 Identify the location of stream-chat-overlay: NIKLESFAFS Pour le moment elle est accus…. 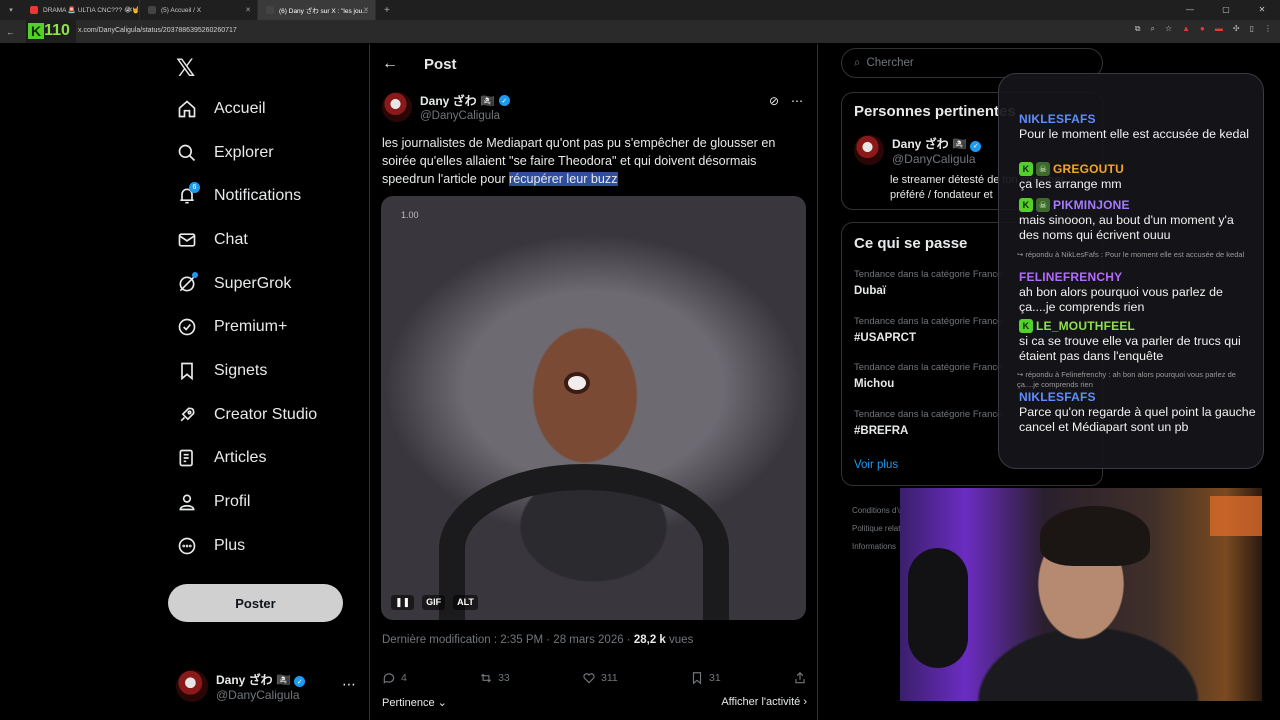
(1131, 271).